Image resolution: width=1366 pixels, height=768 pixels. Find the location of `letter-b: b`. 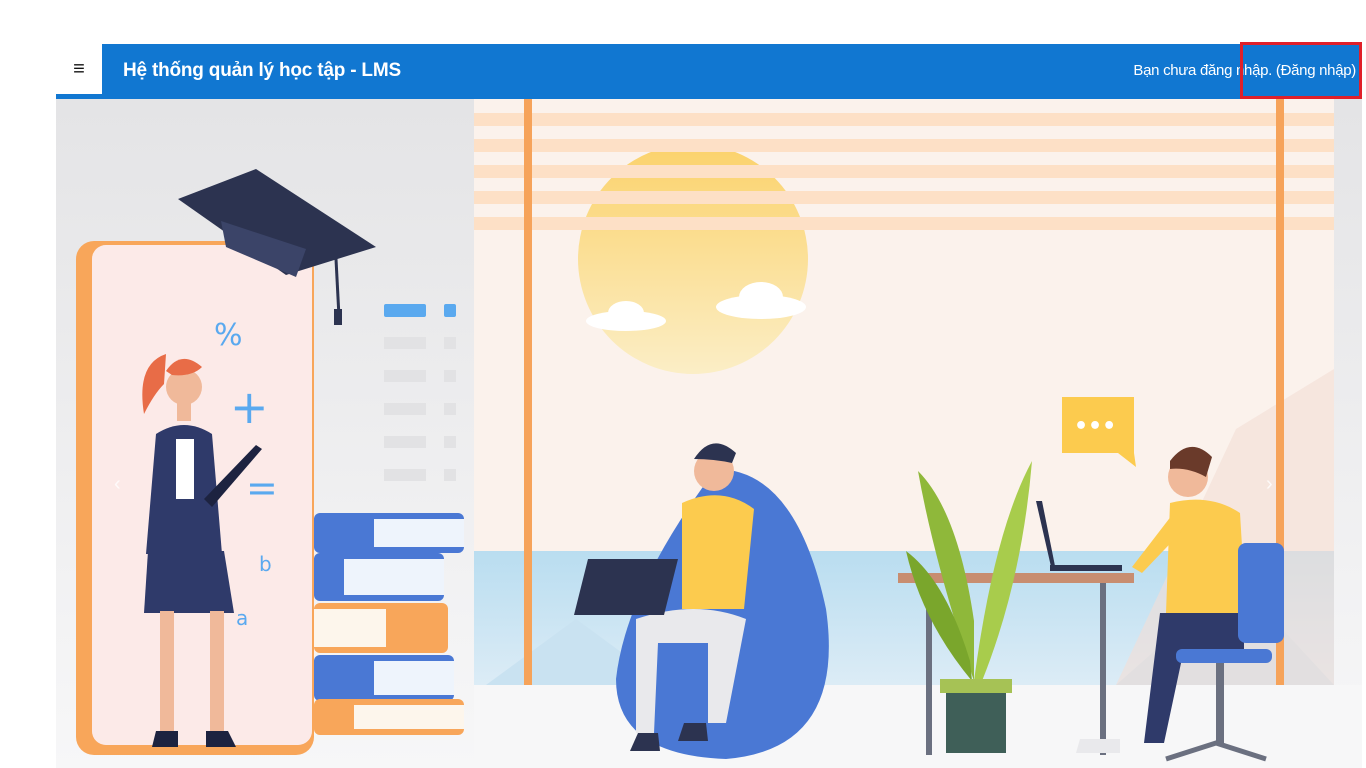

letter-b: b is located at coordinates (265, 564).